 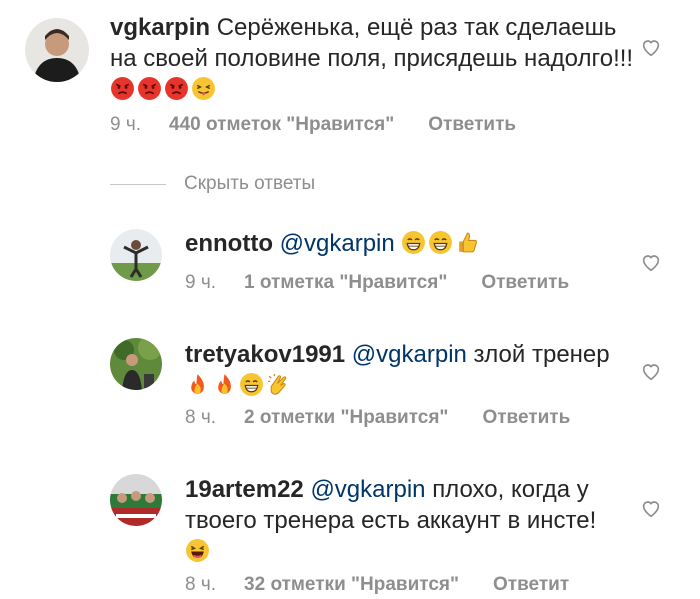 What do you see at coordinates (405, 370) in the screenshot?
I see `comment-text: tretyakov1991 @vgkarpin злой тренер` at bounding box center [405, 370].